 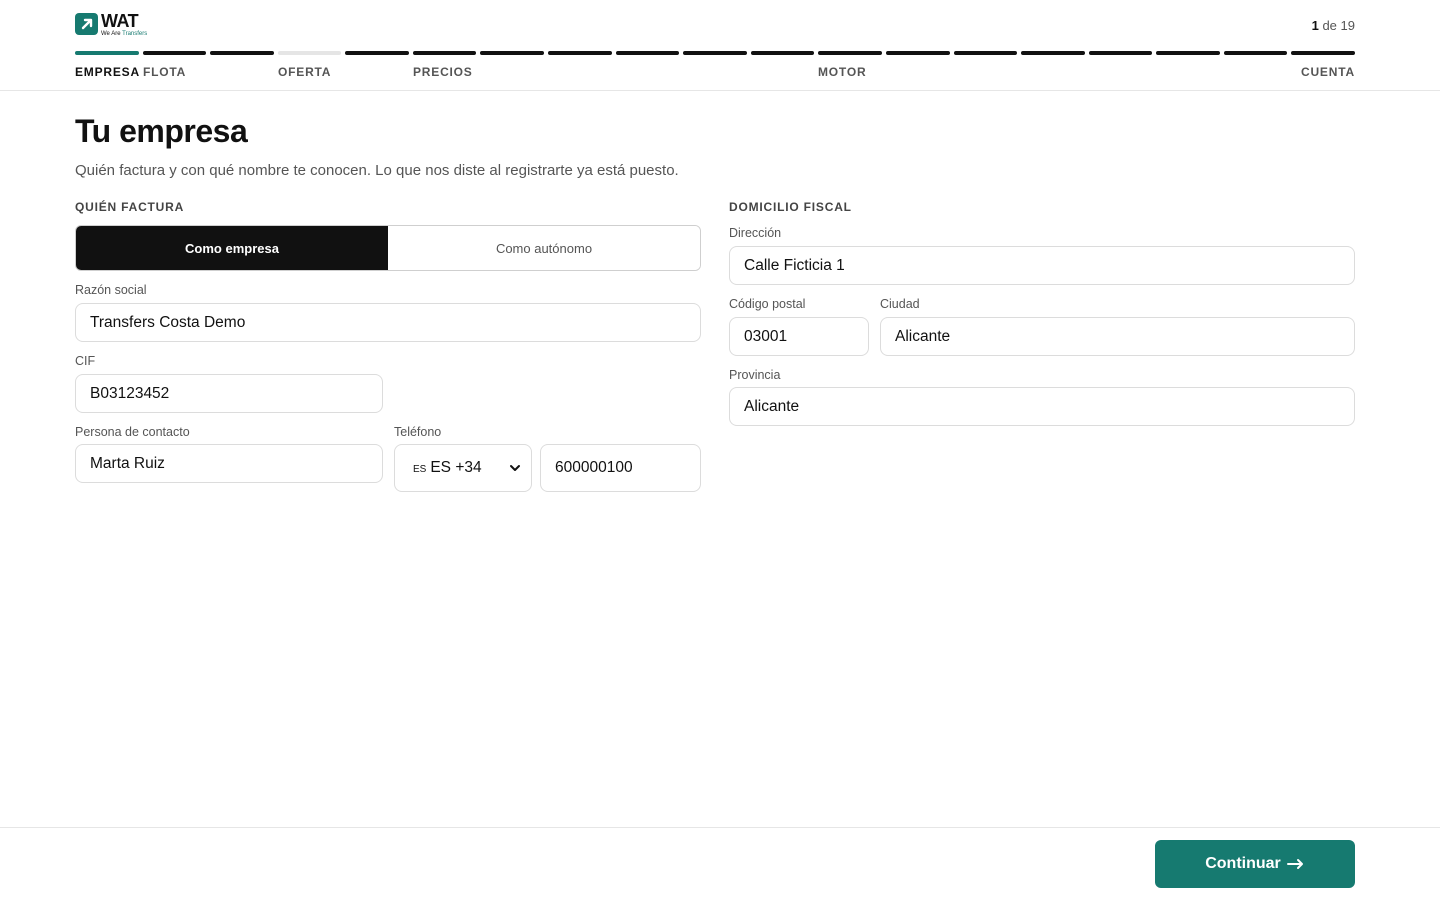 What do you see at coordinates (111, 290) in the screenshot?
I see `razon-social-label: Razón social` at bounding box center [111, 290].